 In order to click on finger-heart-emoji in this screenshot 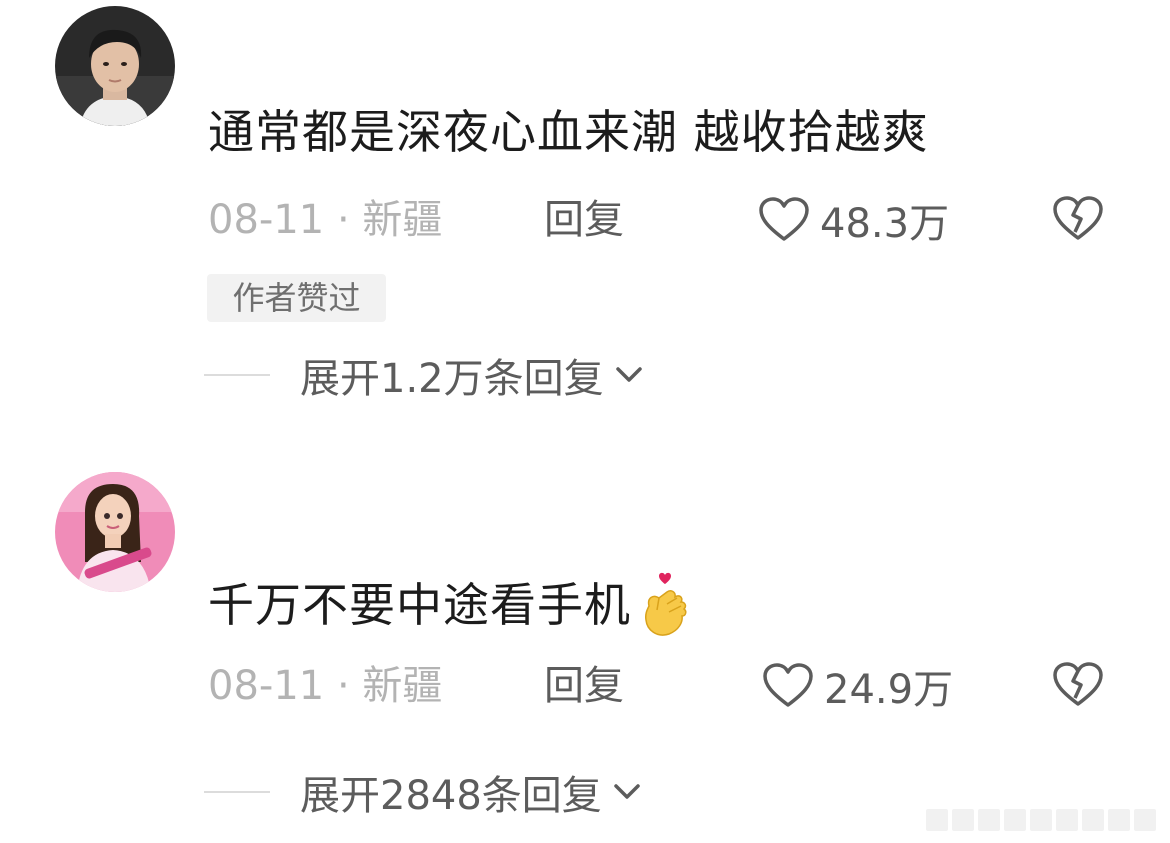, I will do `click(666, 604)`.